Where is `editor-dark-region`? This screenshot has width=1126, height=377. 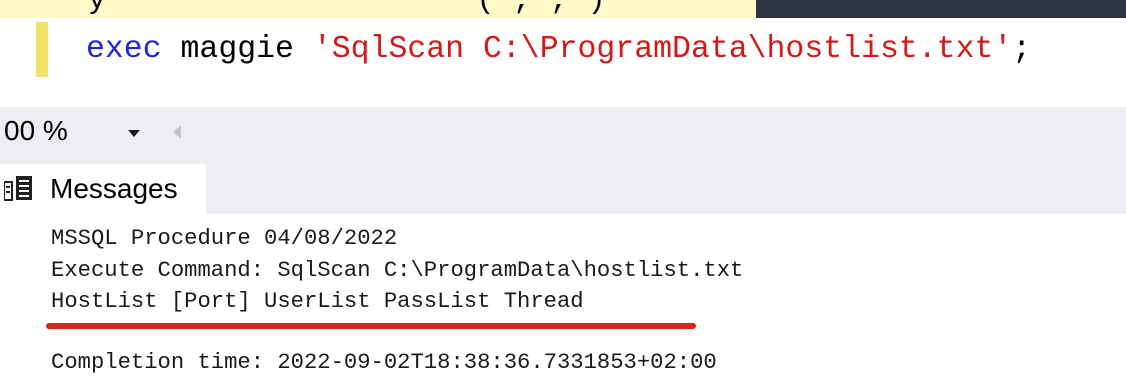 editor-dark-region is located at coordinates (941, 9).